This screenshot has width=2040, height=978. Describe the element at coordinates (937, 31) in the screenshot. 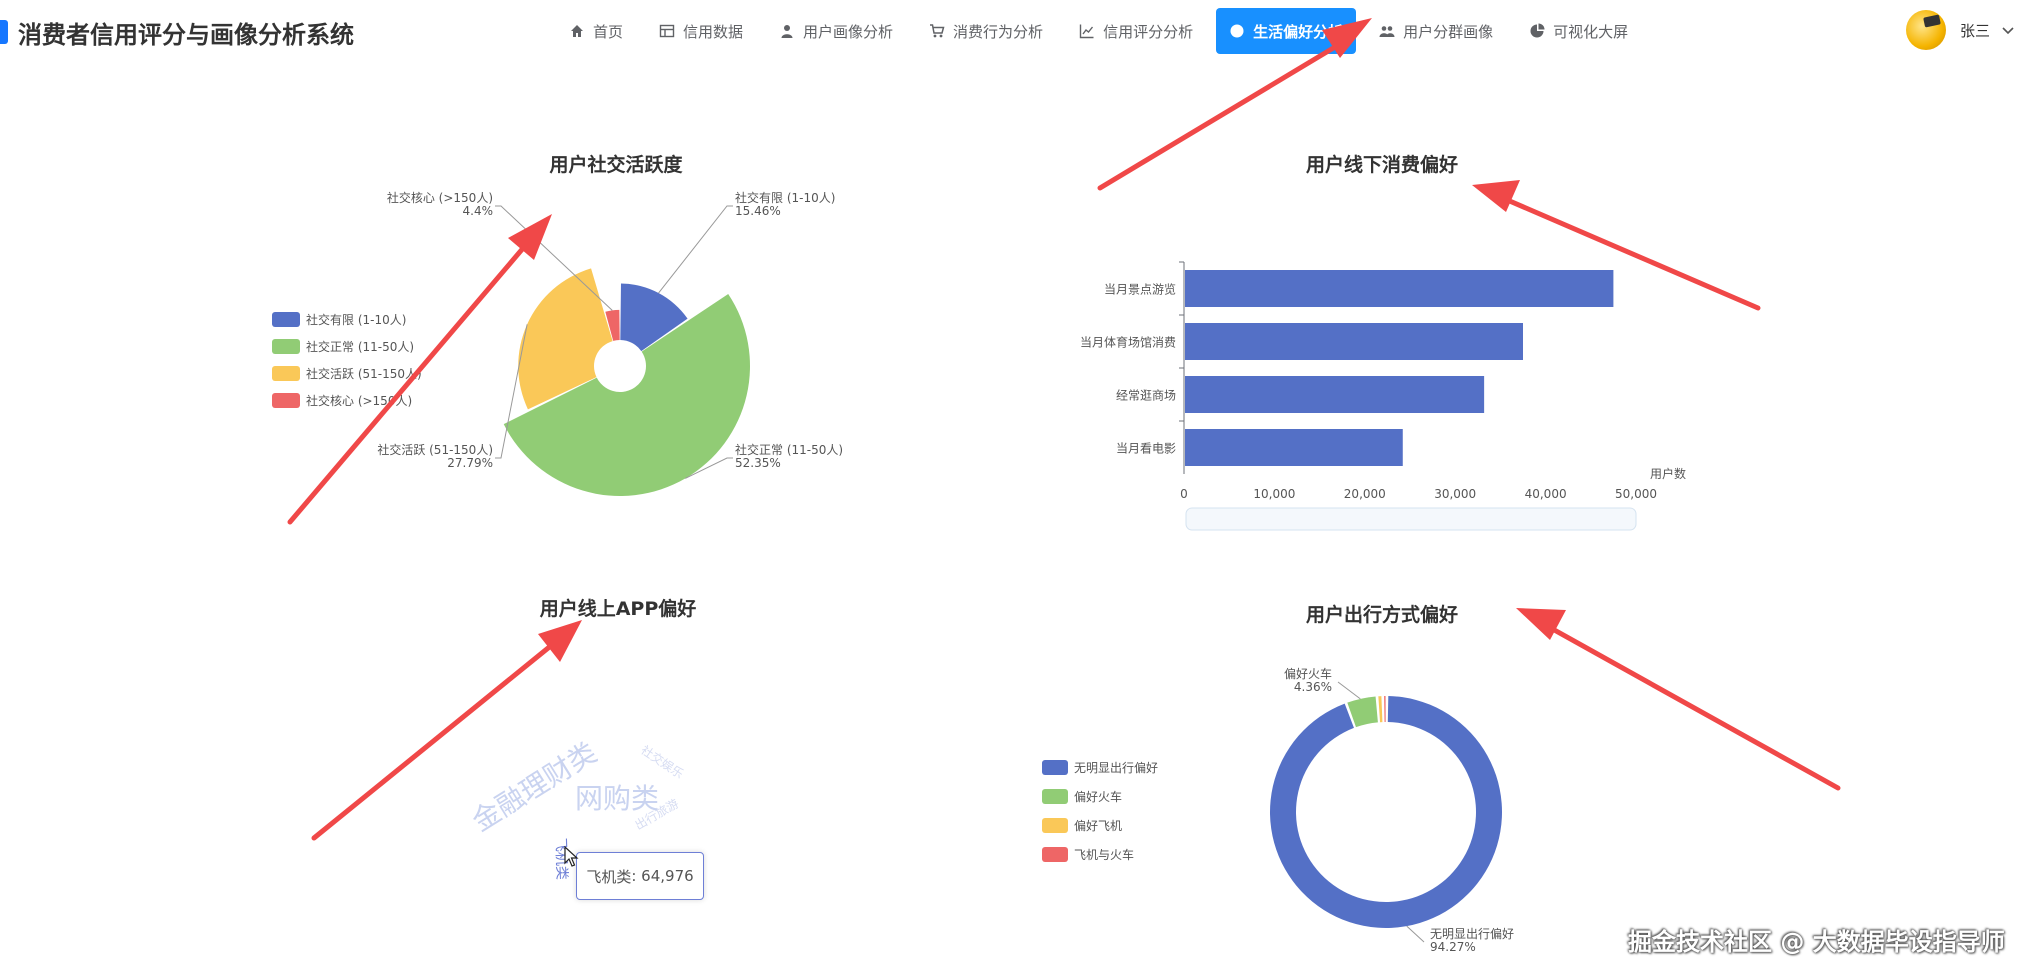

I see `cart-icon` at that location.